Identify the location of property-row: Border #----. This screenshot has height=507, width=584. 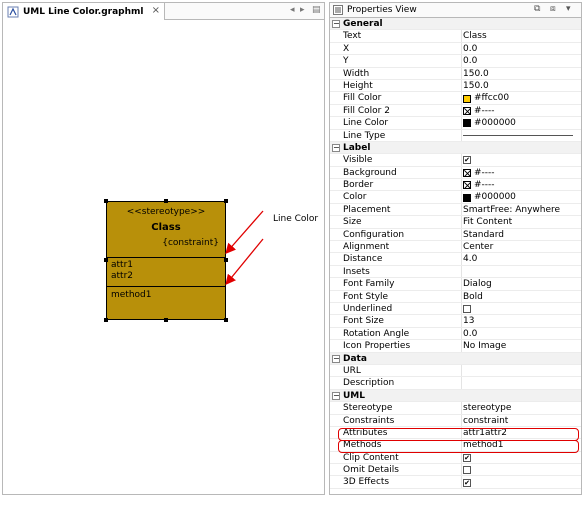
(455, 185).